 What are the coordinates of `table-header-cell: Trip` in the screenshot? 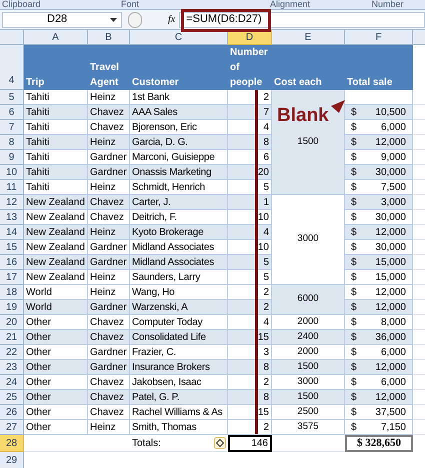 It's located at (56, 67).